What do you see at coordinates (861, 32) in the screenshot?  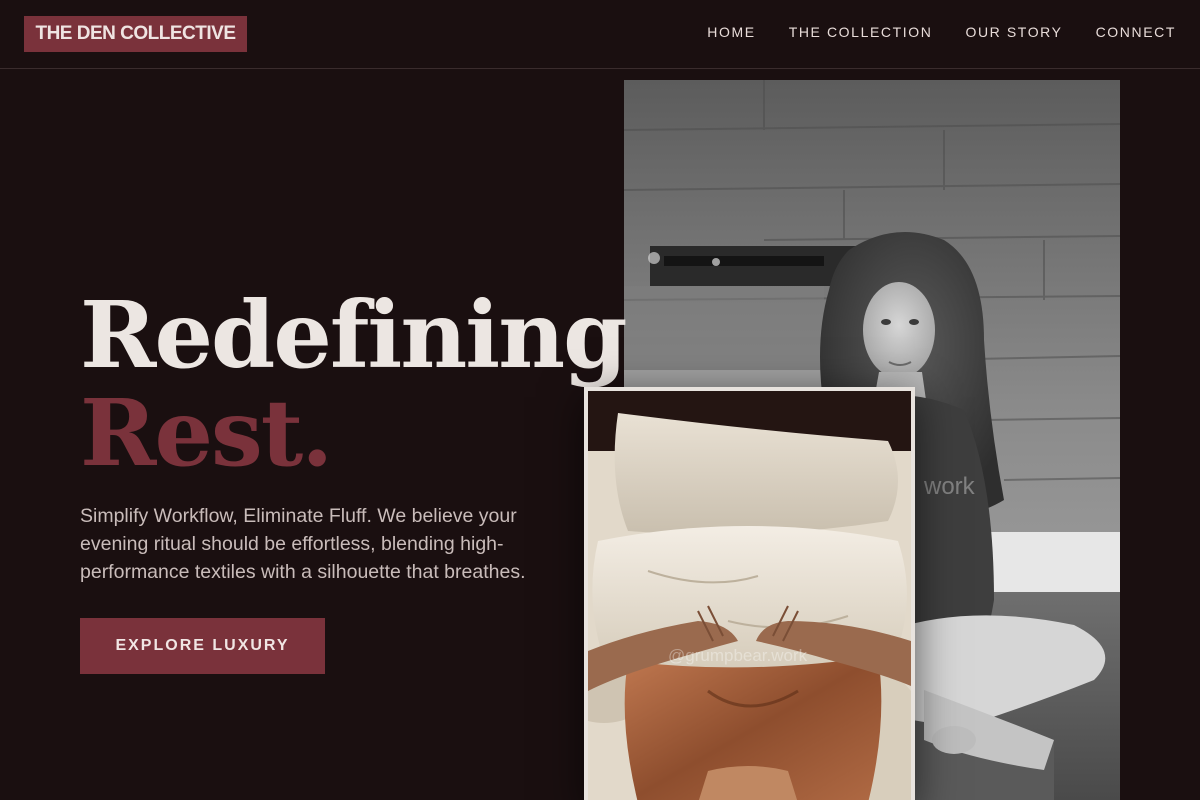 I see `nav-link-collection: THE COLLECTION` at bounding box center [861, 32].